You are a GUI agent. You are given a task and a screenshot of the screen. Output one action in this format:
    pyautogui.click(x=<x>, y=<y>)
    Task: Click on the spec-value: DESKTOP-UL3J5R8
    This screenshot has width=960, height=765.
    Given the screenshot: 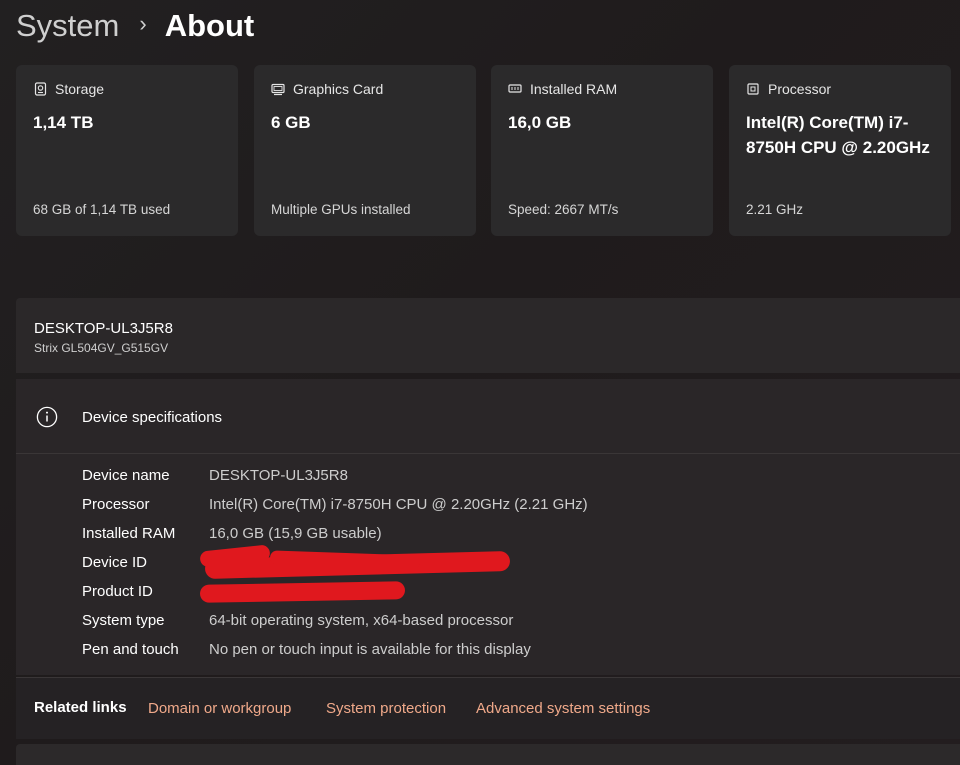 What is the action you would take?
    pyautogui.click(x=278, y=475)
    